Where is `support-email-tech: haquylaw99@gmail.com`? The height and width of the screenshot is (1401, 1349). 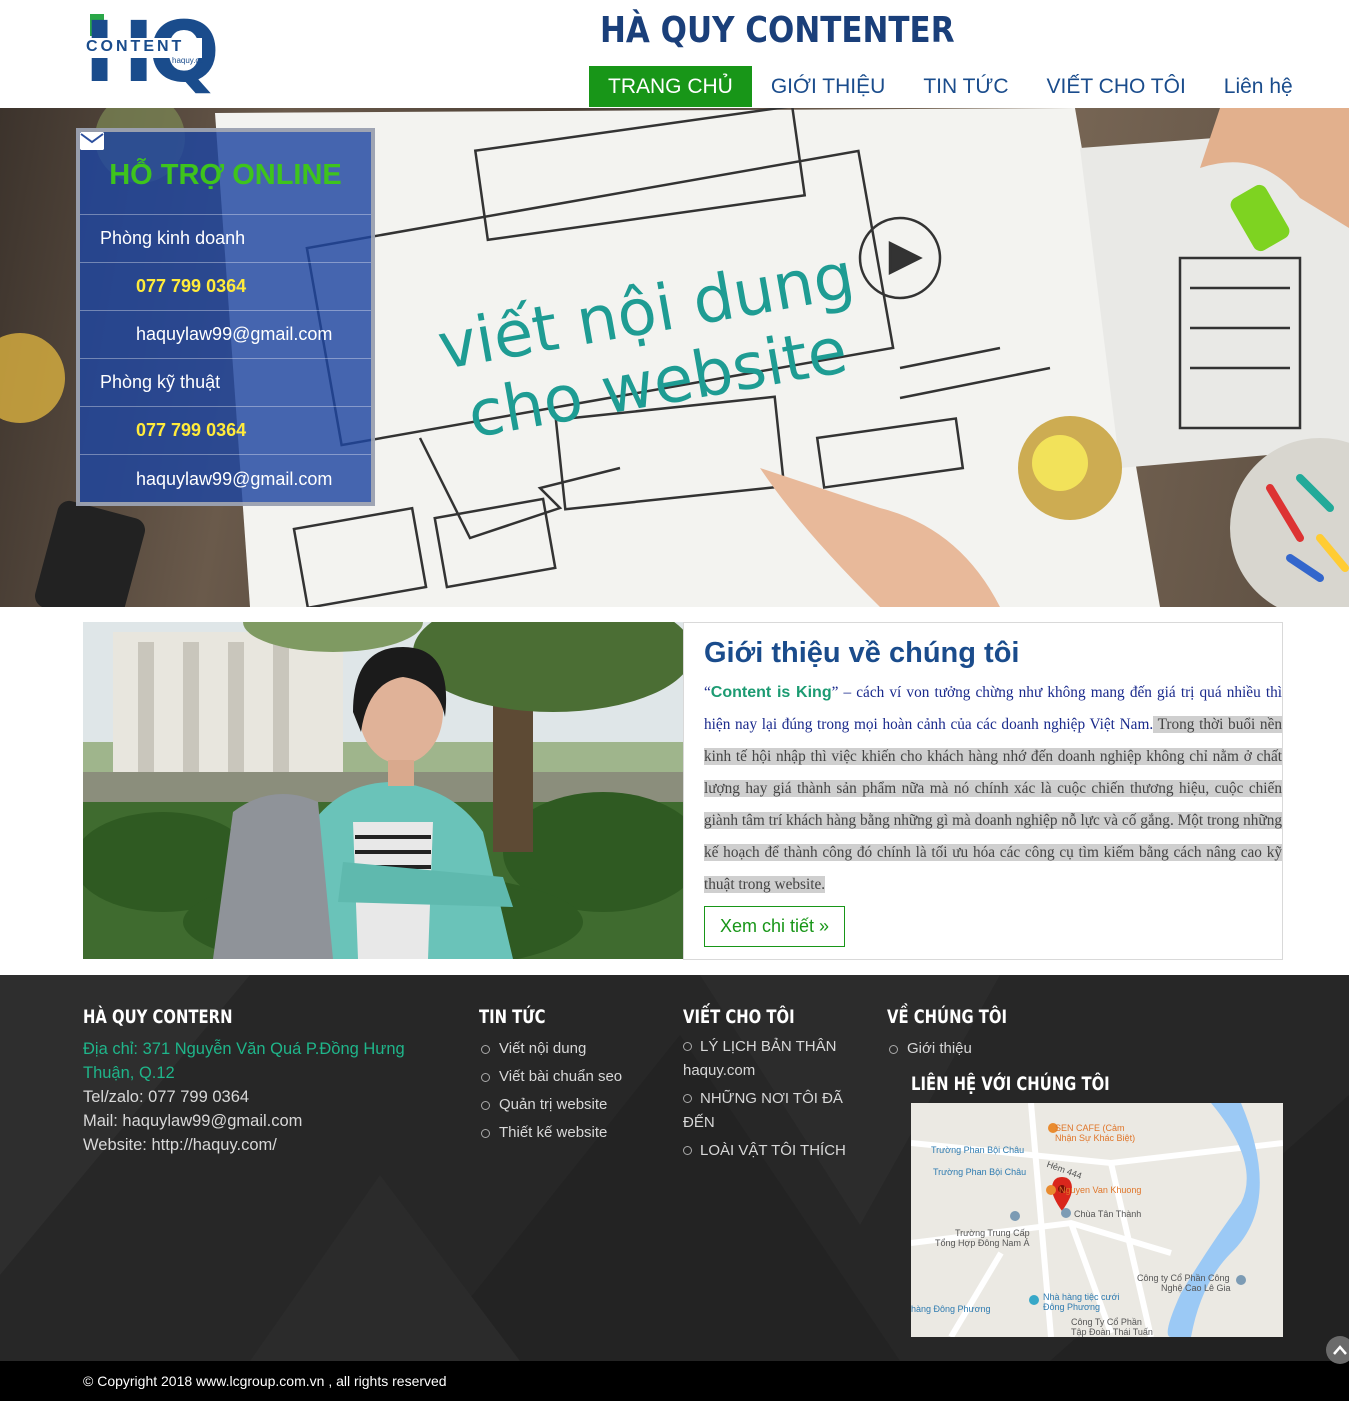 support-email-tech: haquylaw99@gmail.com is located at coordinates (225, 317).